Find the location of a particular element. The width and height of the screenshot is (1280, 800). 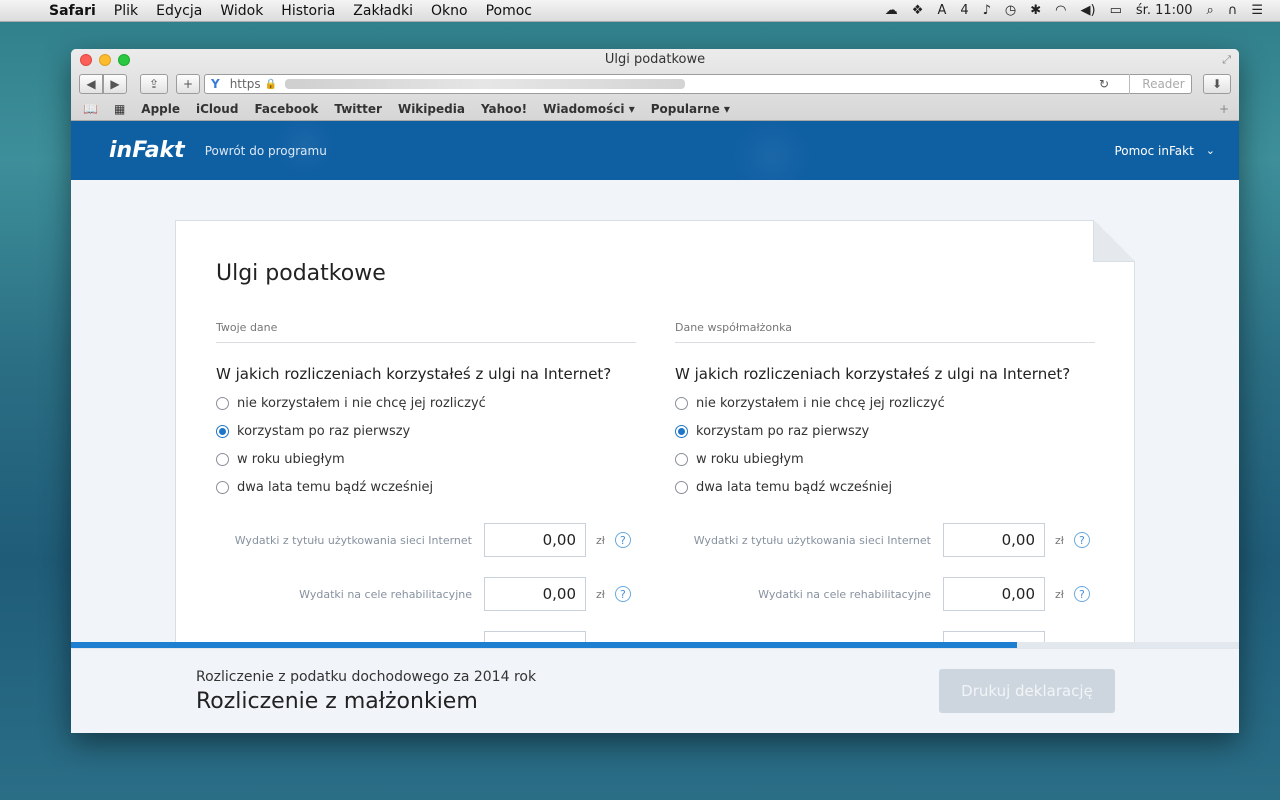

rehab-expense-input: 0,00 is located at coordinates (535, 594).